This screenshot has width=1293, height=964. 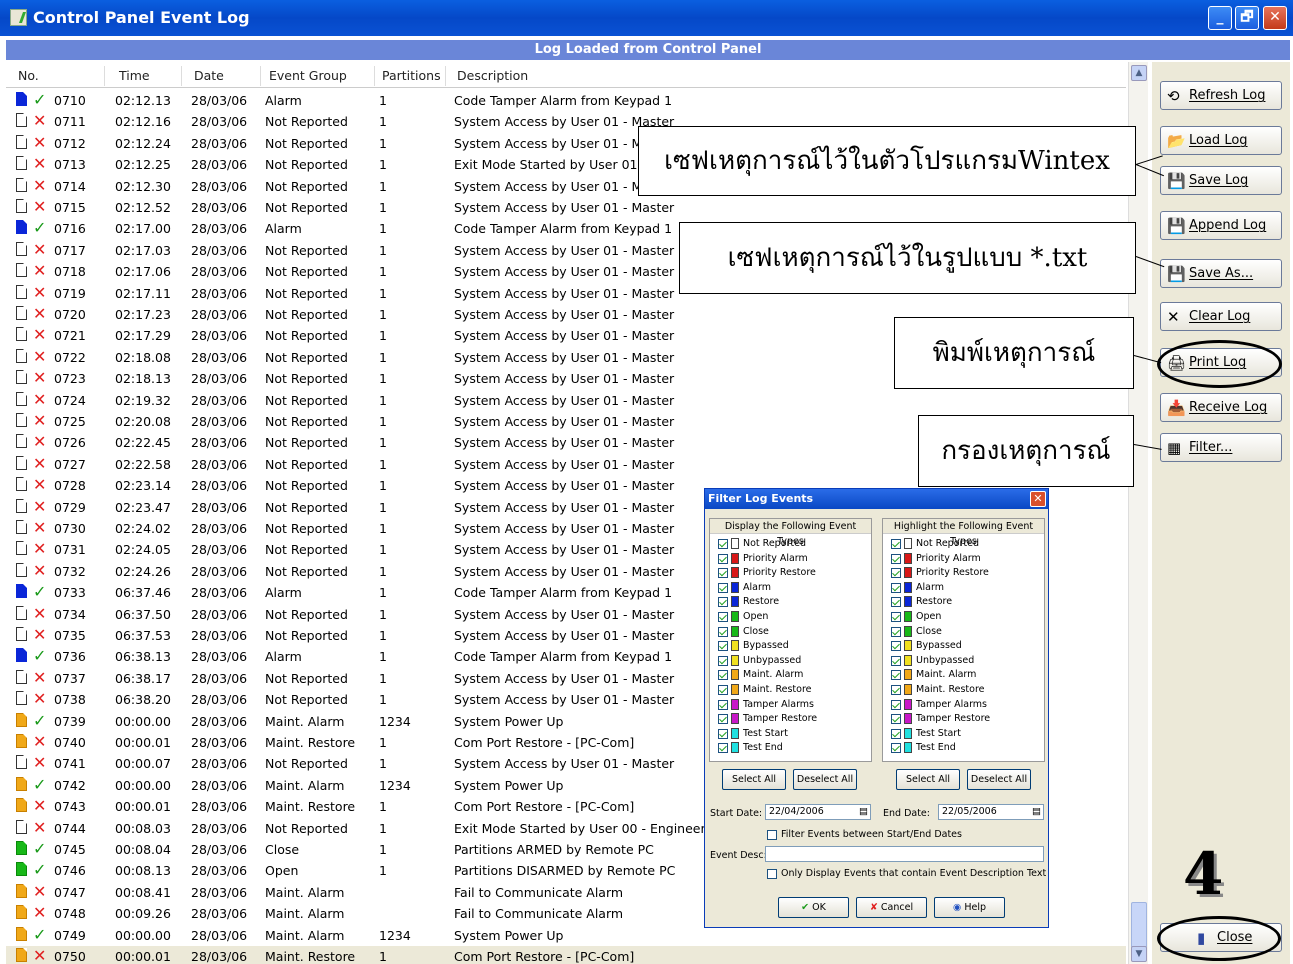 What do you see at coordinates (143, 635) in the screenshot?
I see `cell-time: 06:37.53` at bounding box center [143, 635].